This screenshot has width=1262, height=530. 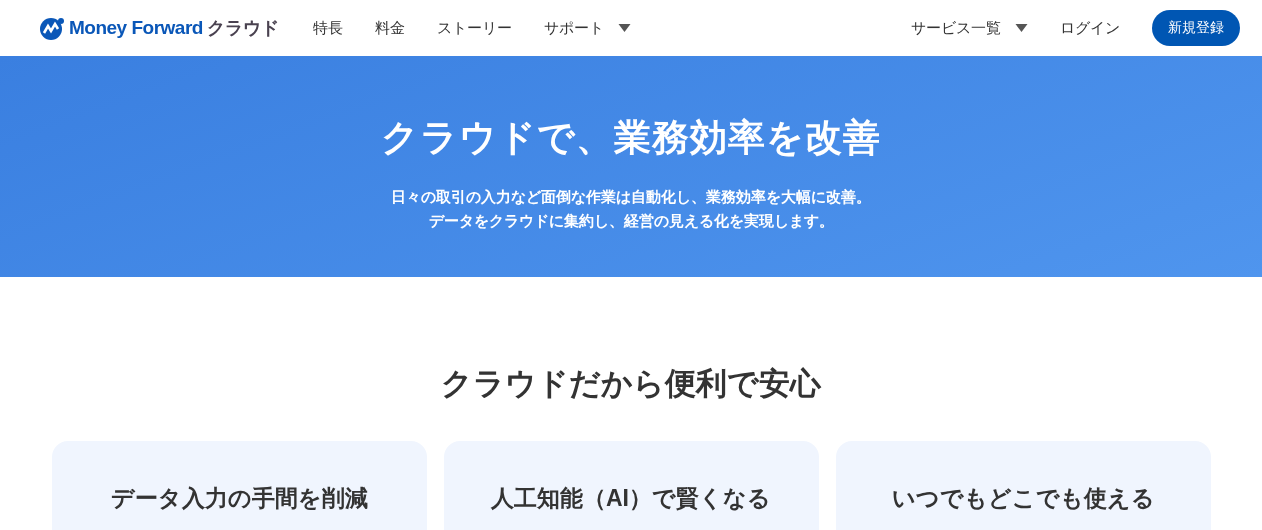 I want to click on nav-link: 特長, so click(x=327, y=28).